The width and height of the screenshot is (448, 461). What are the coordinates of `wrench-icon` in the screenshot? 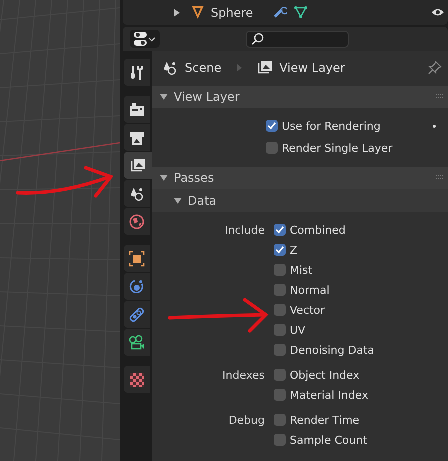 It's located at (281, 12).